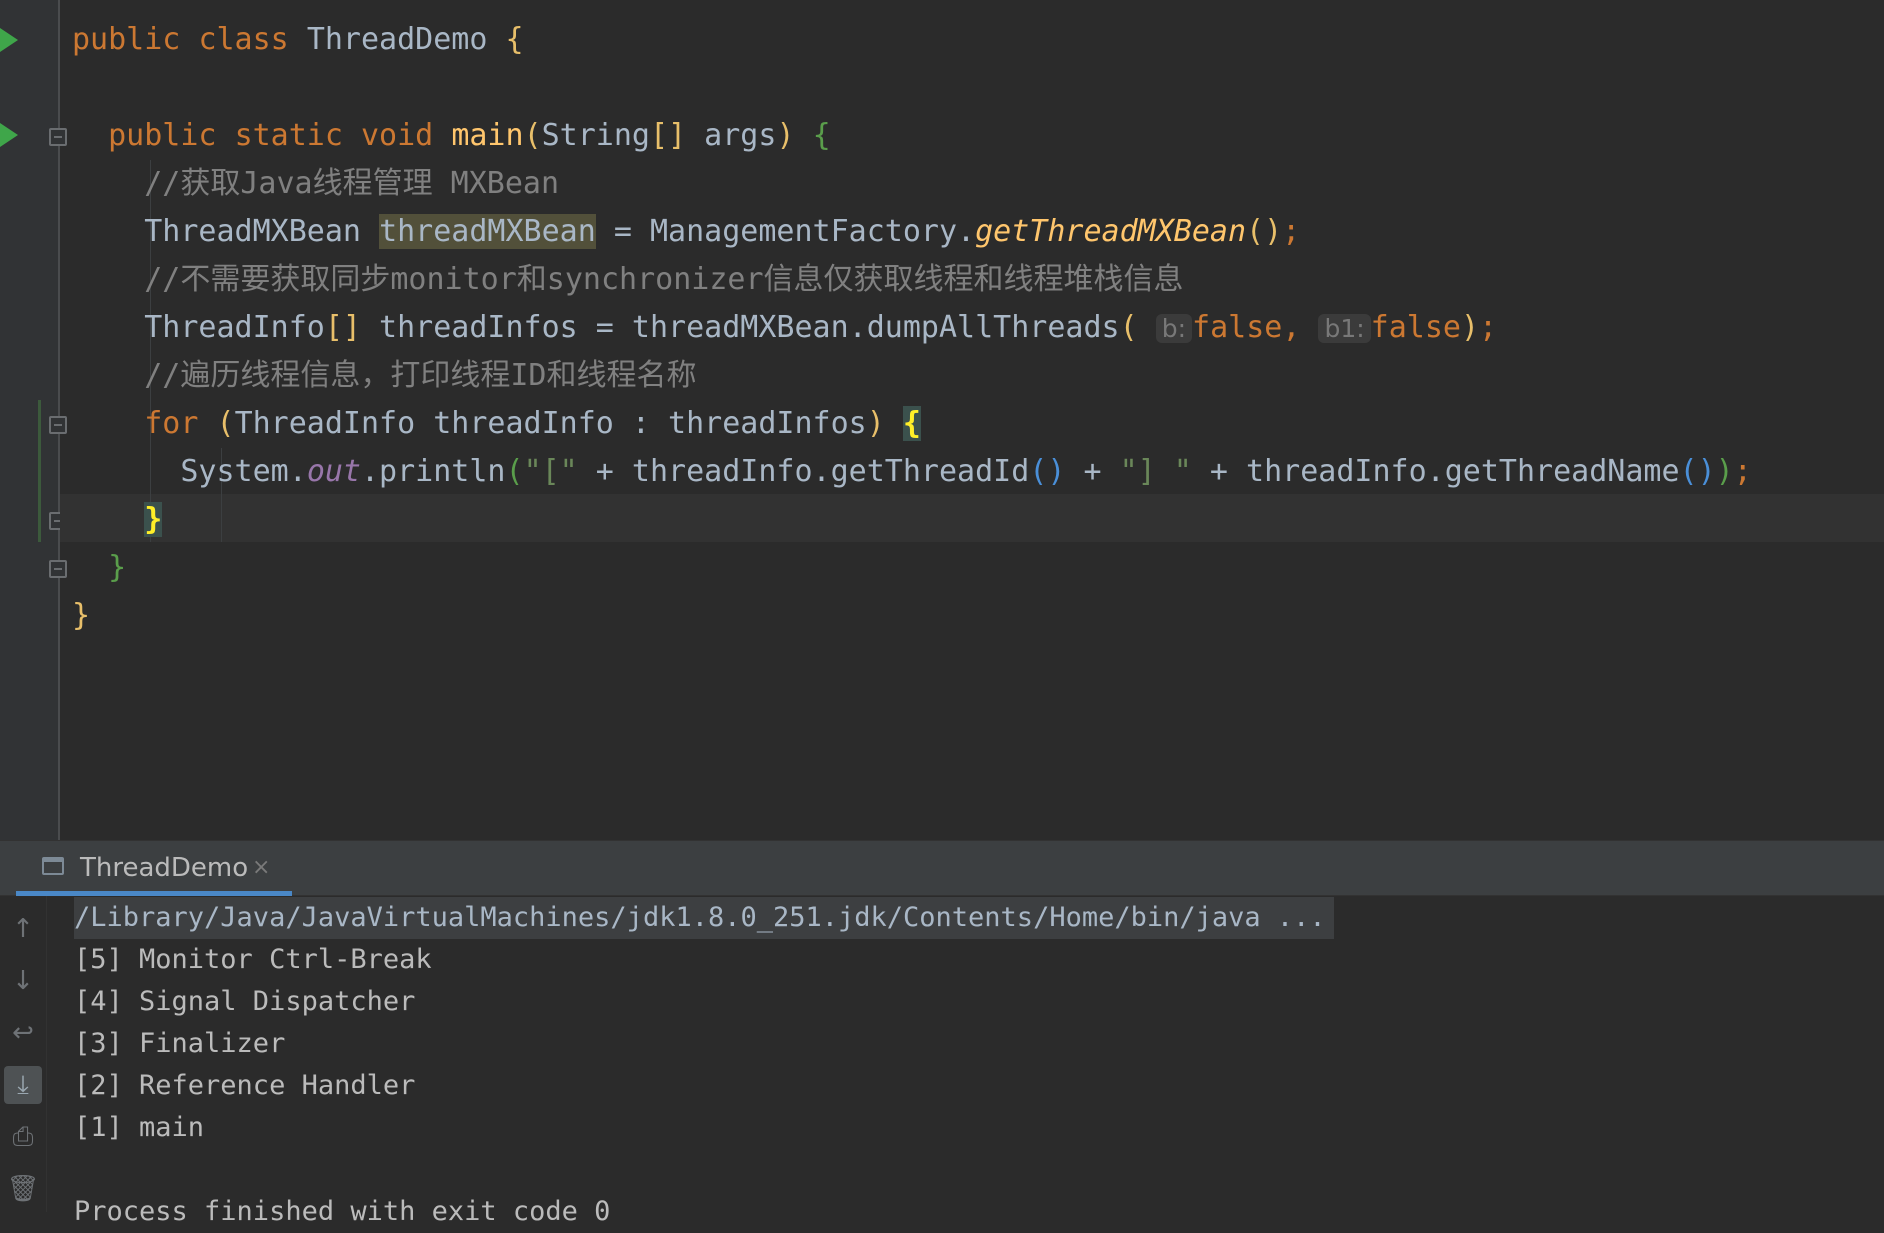 This screenshot has width=1884, height=1233. Describe the element at coordinates (23, 1054) in the screenshot. I see `run-toolbar: ↑ ↓ ↩ ⤓ ⎙ 🗑` at that location.